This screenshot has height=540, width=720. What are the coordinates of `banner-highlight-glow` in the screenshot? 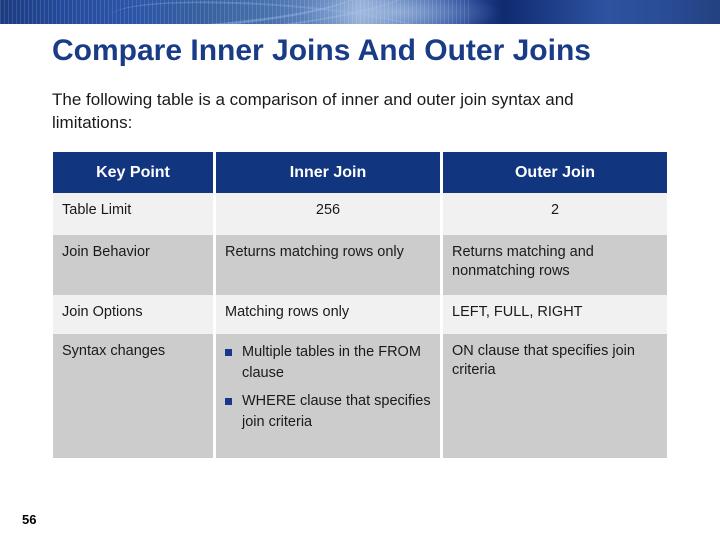 It's located at (400, 12).